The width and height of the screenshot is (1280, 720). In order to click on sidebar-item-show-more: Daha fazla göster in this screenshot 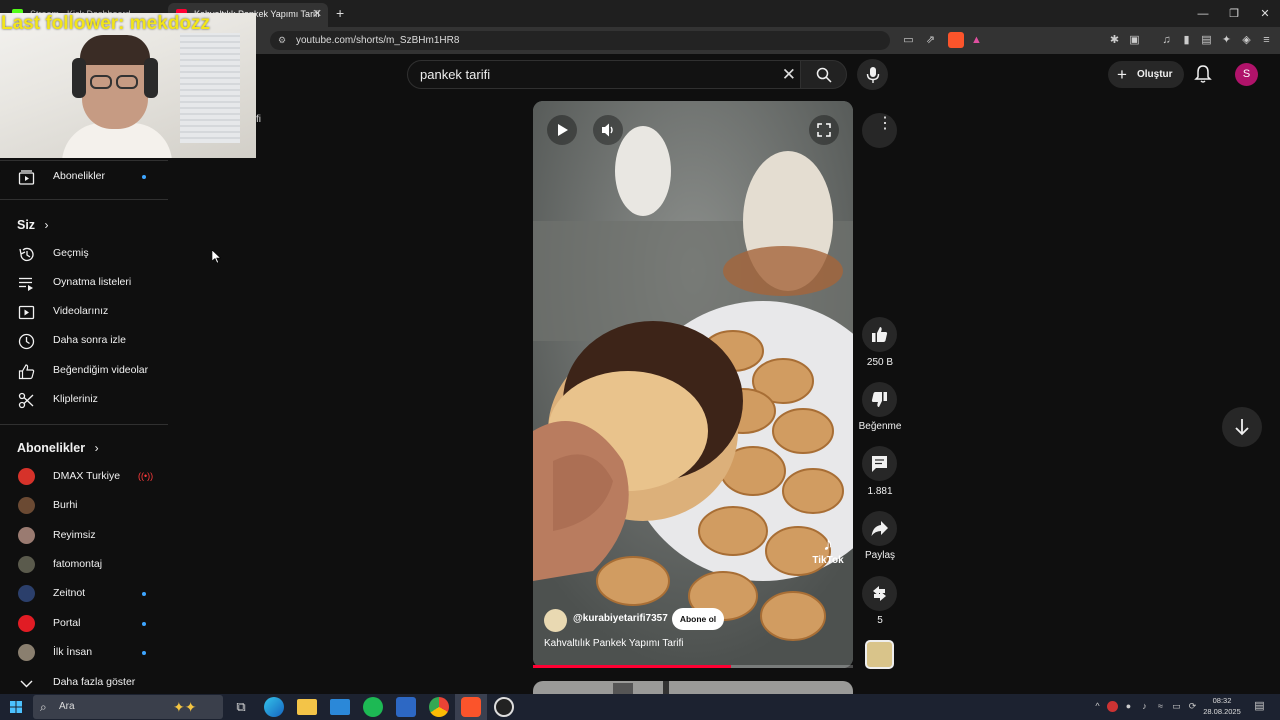, I will do `click(84, 683)`.